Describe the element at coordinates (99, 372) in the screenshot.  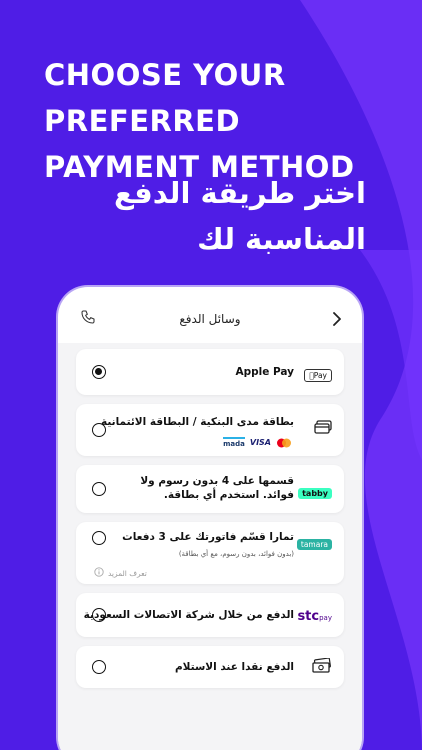
I see `radio-apple-pay` at that location.